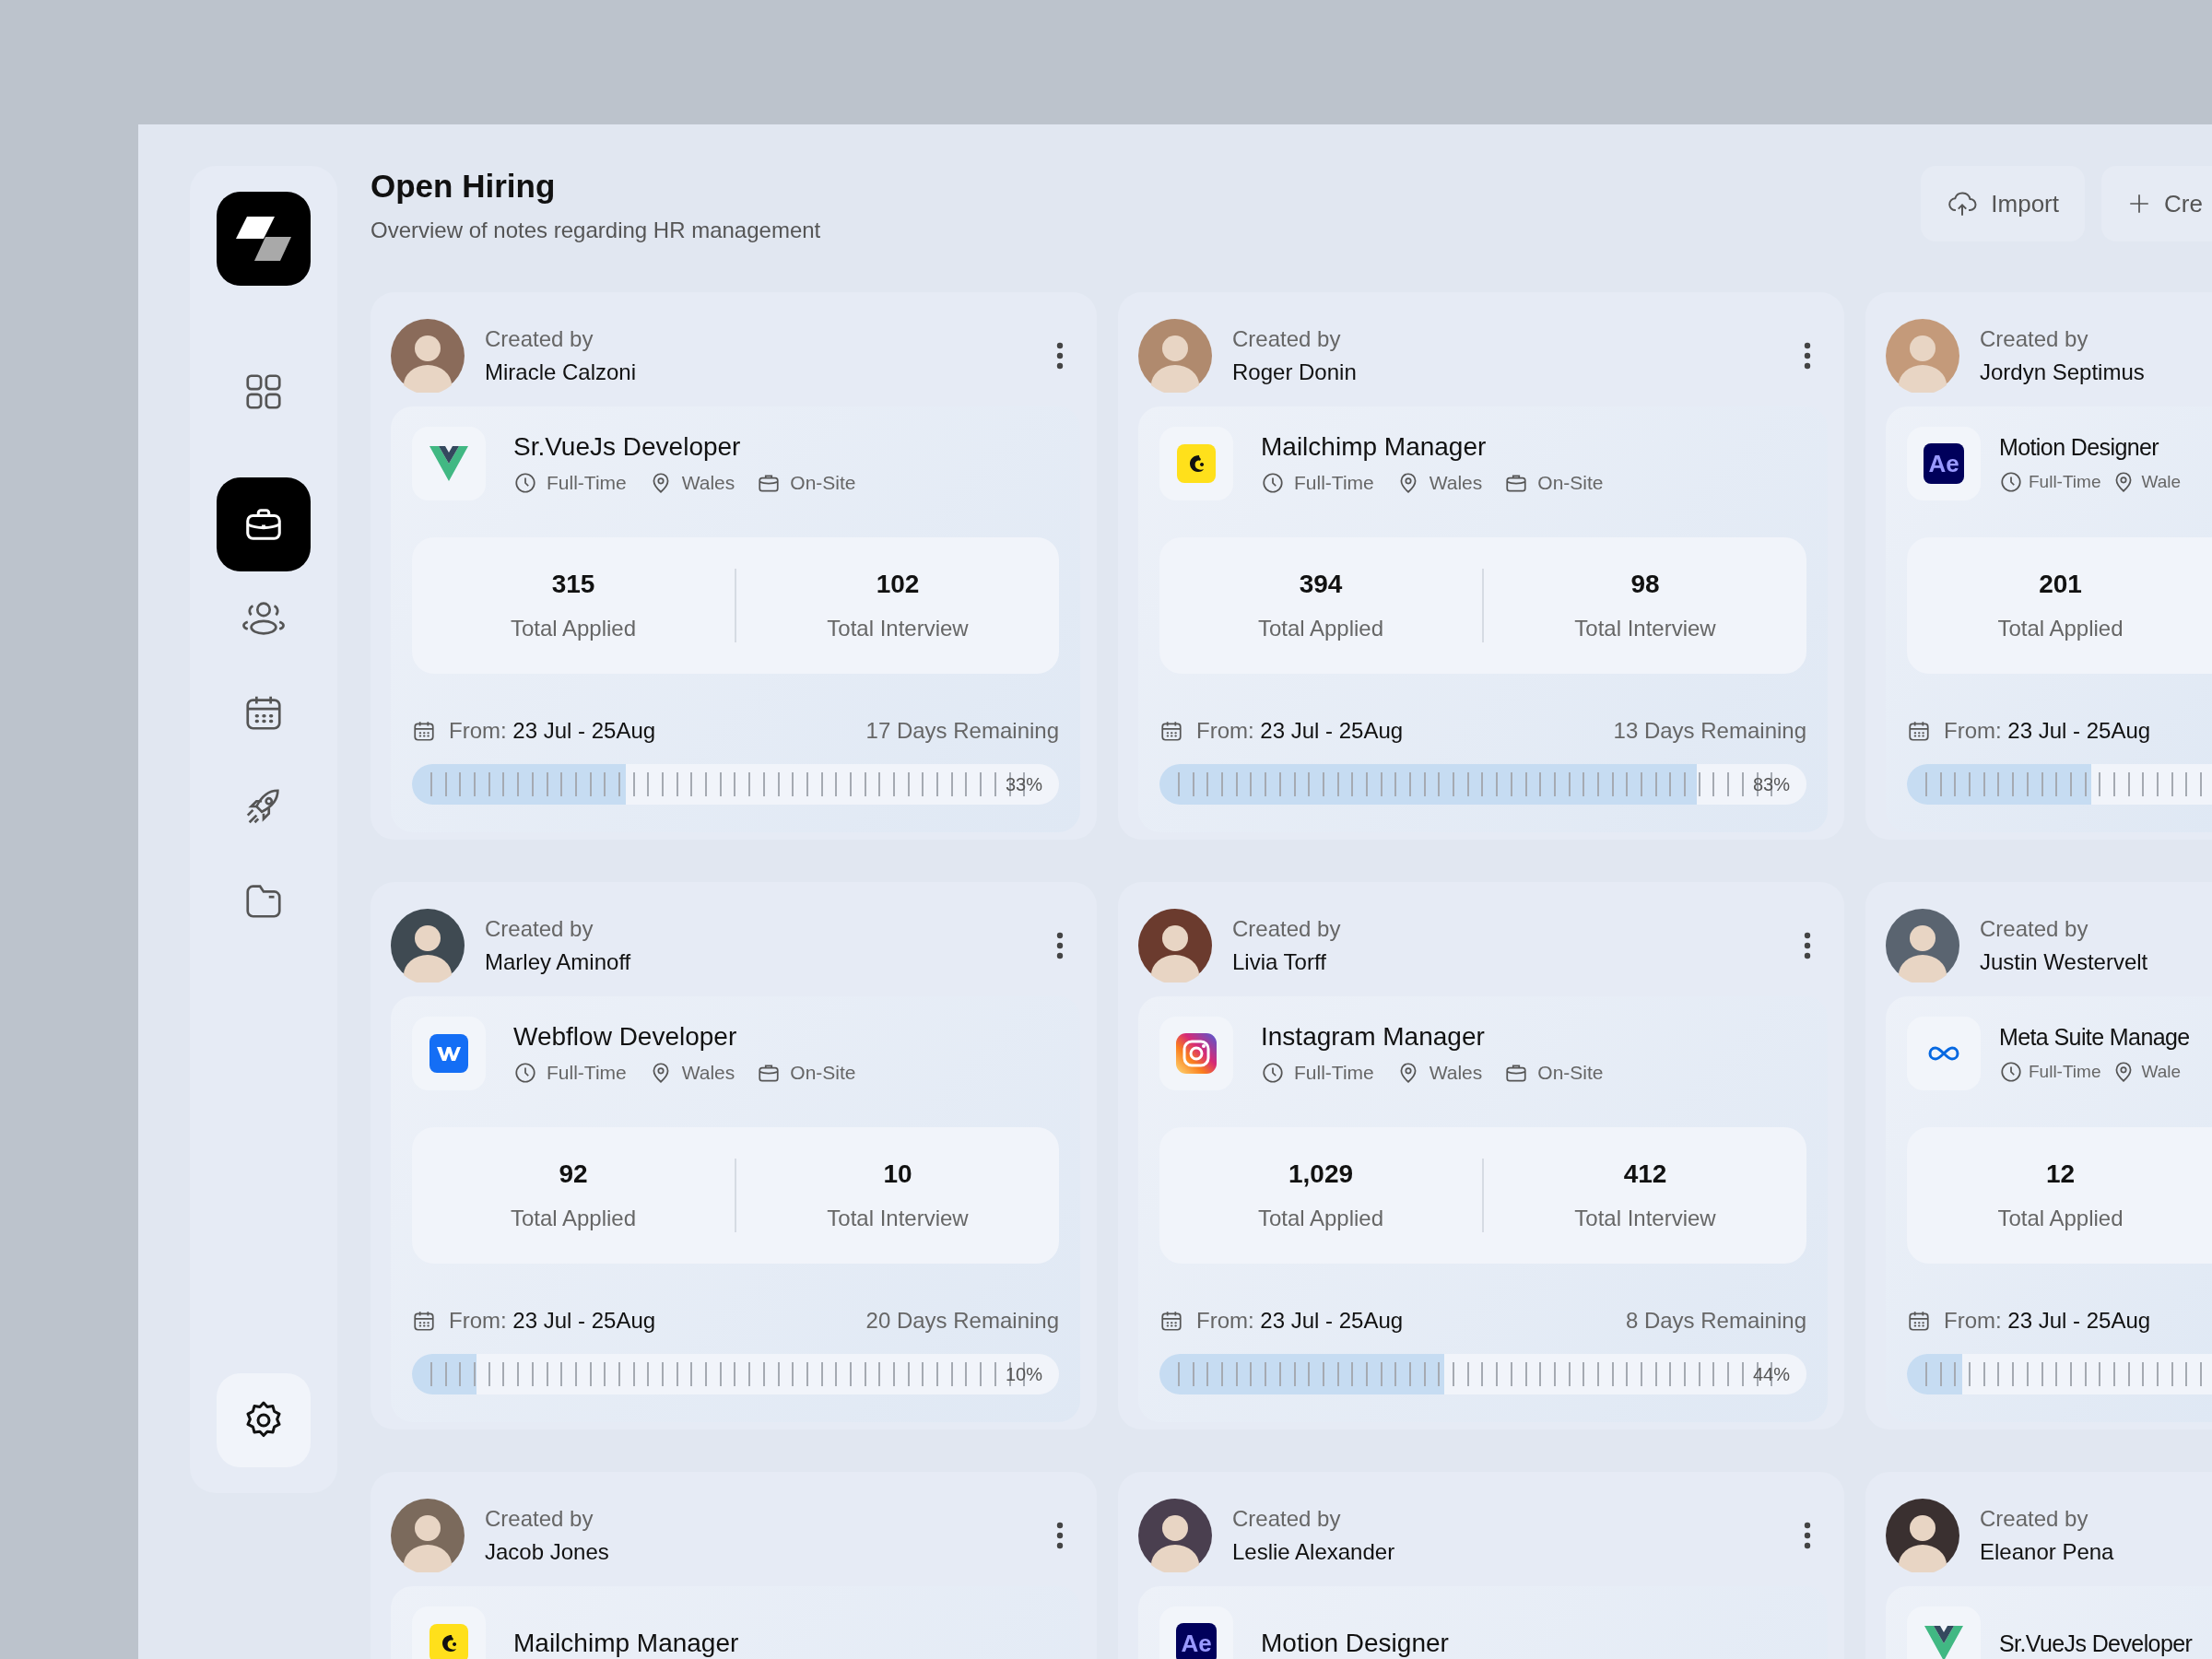  What do you see at coordinates (1321, 584) in the screenshot?
I see `stat-value: 394` at bounding box center [1321, 584].